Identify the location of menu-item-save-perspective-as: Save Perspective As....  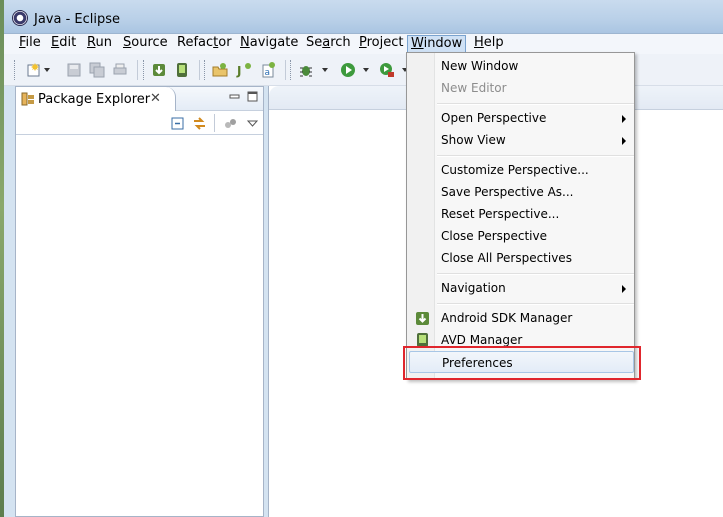
(521, 192).